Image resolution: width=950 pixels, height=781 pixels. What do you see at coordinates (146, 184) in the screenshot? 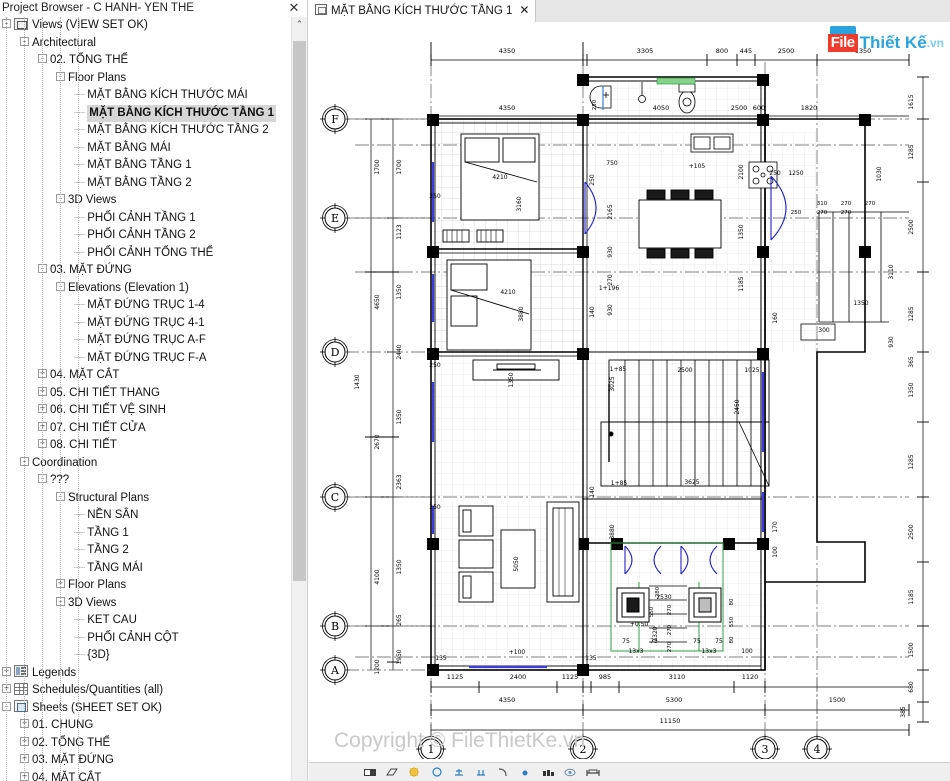
I see `tree-item: ┈┈ MẶT BẰNG TẦNG 2` at bounding box center [146, 184].